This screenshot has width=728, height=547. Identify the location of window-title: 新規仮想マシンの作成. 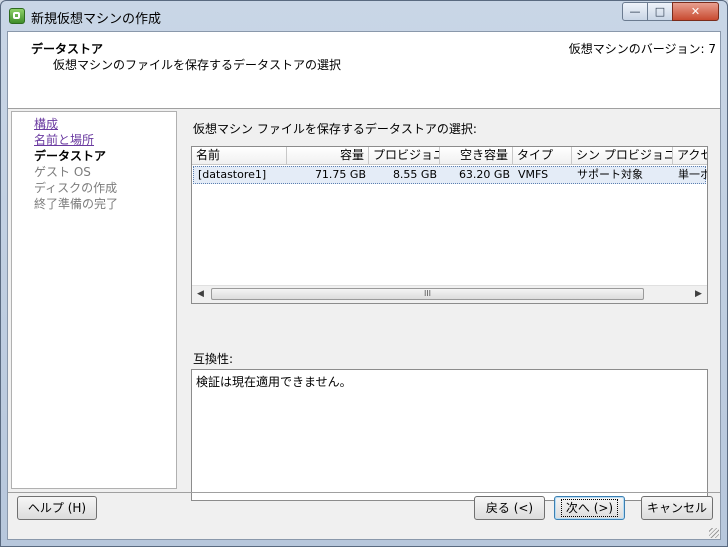
(96, 19).